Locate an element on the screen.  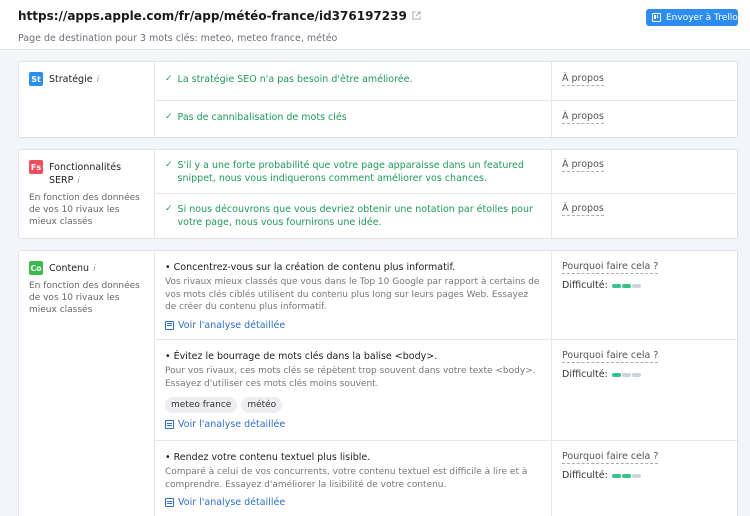
send-to-trello-button: Envoyer à Trello is located at coordinates (692, 17).